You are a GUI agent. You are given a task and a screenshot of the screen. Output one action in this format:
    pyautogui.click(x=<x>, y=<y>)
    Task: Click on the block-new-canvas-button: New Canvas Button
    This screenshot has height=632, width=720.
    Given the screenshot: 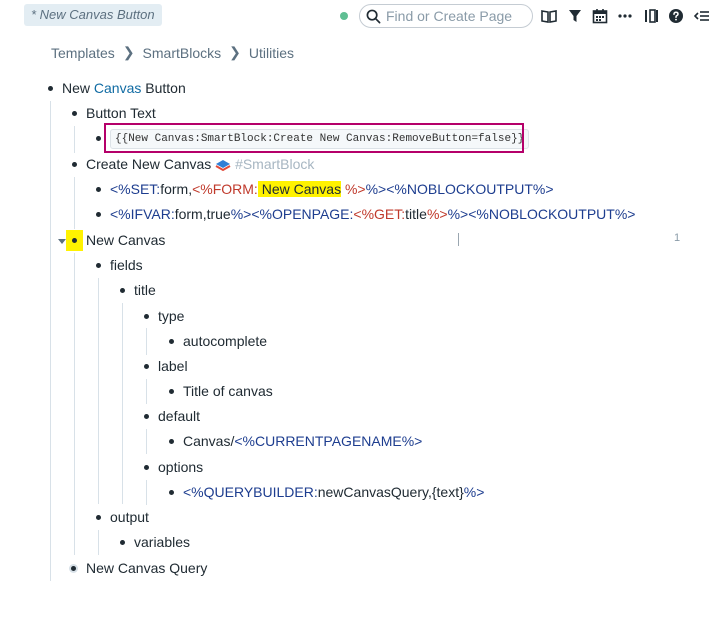 What is the action you would take?
    pyautogui.click(x=124, y=88)
    